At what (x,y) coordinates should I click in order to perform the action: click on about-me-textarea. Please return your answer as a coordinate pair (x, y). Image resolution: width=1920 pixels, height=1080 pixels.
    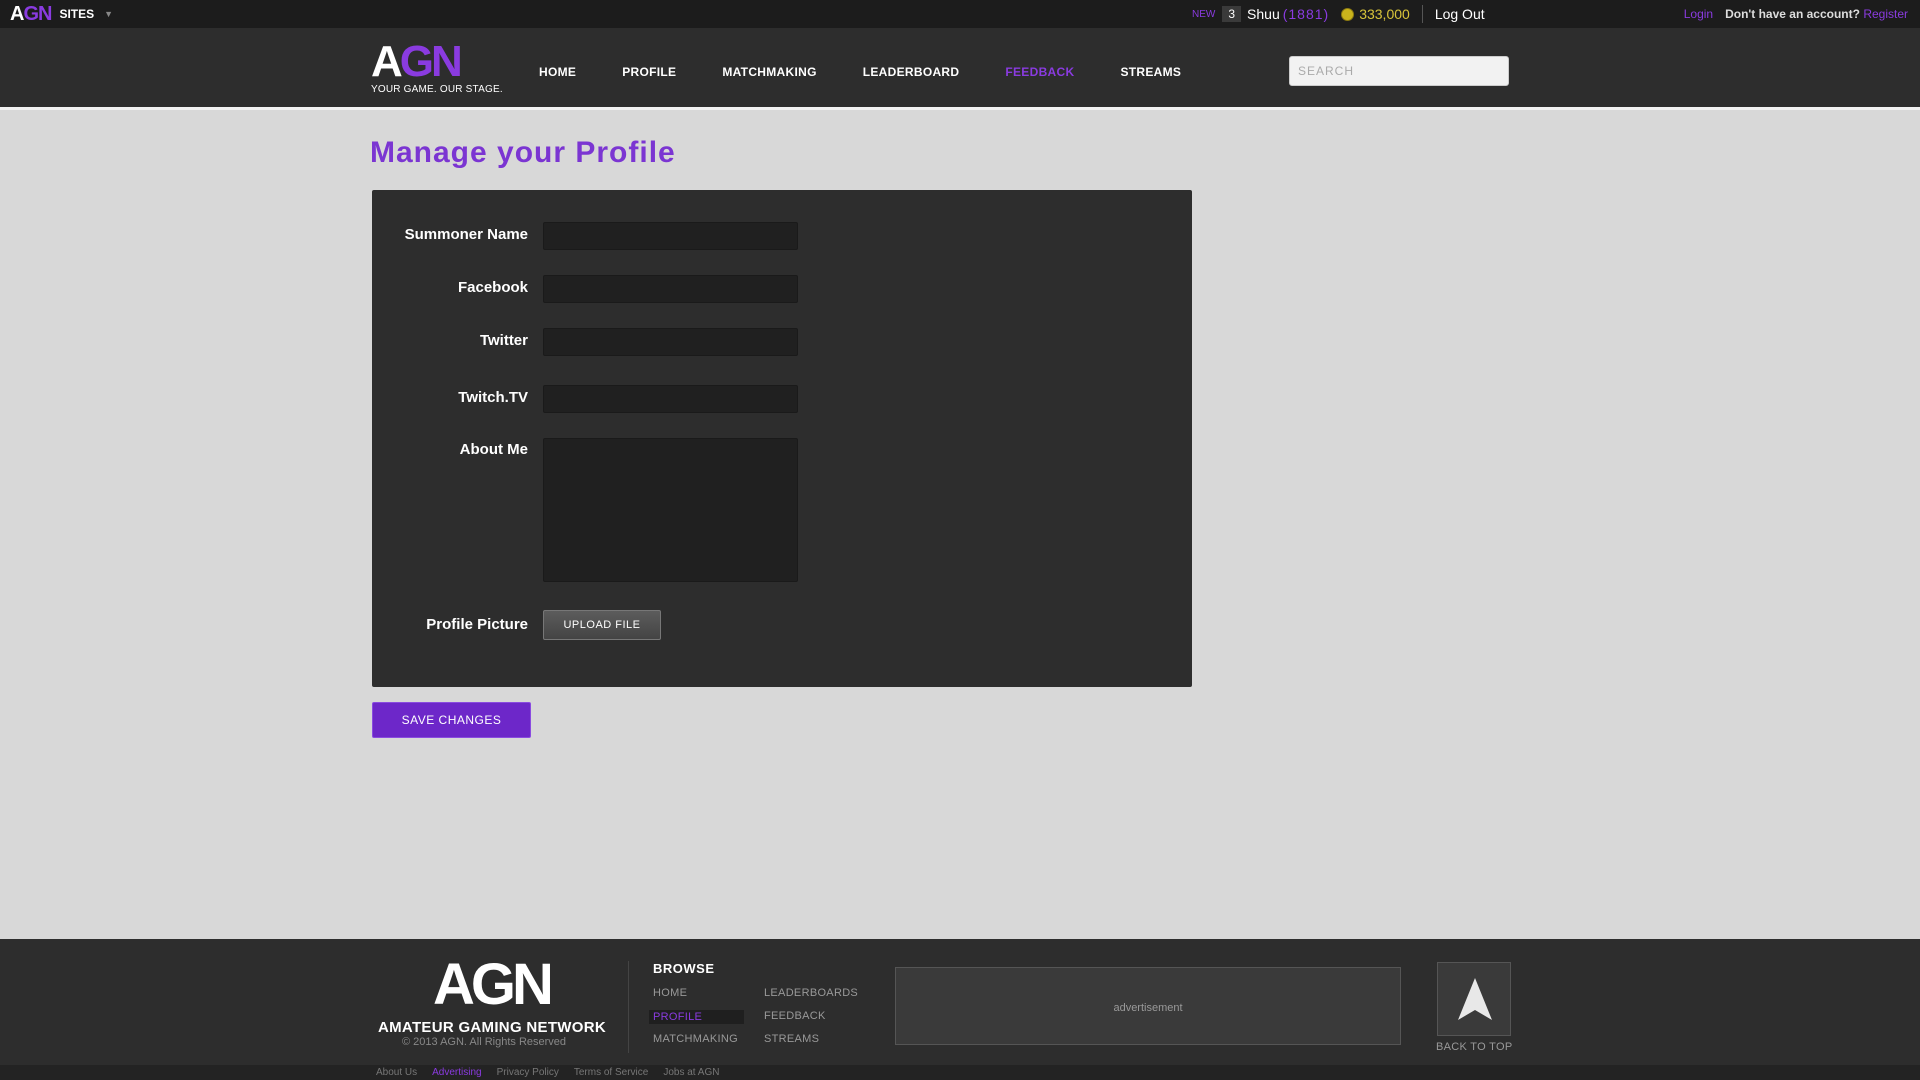
    Looking at the image, I should click on (670, 510).